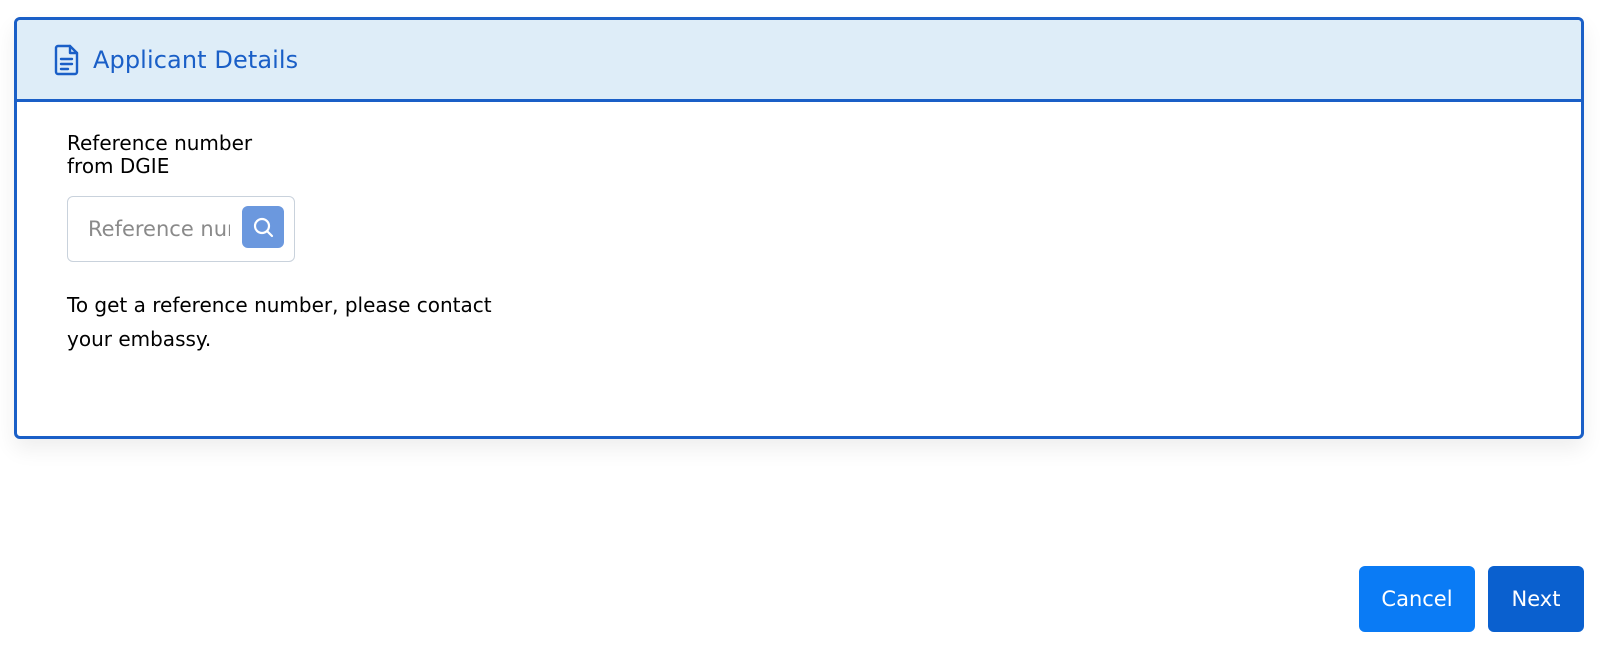 Image resolution: width=1600 pixels, height=659 pixels. Describe the element at coordinates (196, 59) in the screenshot. I see `panel-title: Applicant Details` at that location.